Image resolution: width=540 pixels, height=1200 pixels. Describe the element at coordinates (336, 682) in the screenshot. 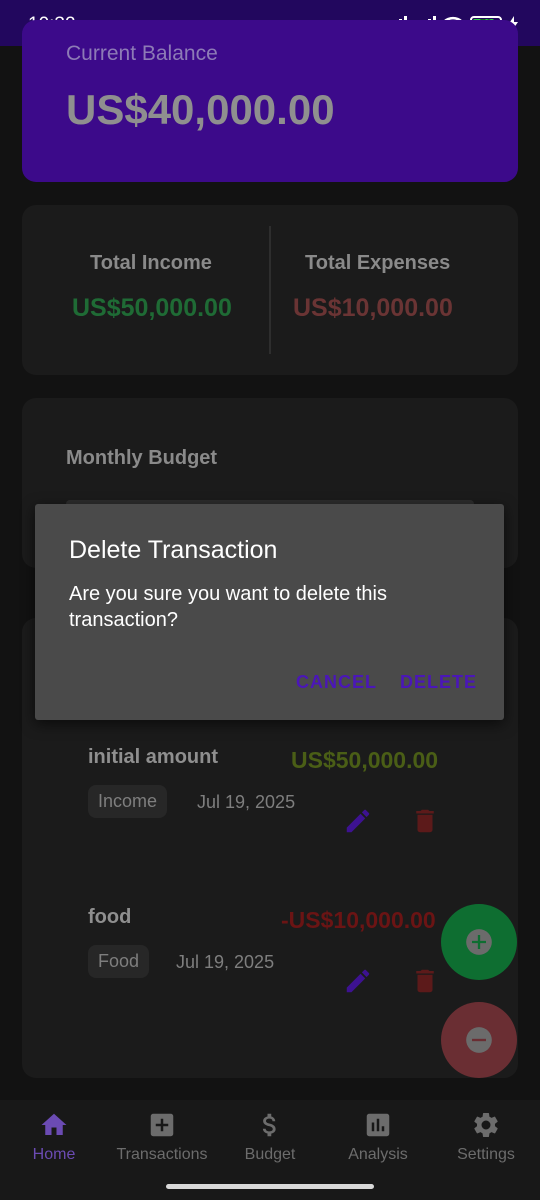

I see `cancel-button: CANCEL` at that location.